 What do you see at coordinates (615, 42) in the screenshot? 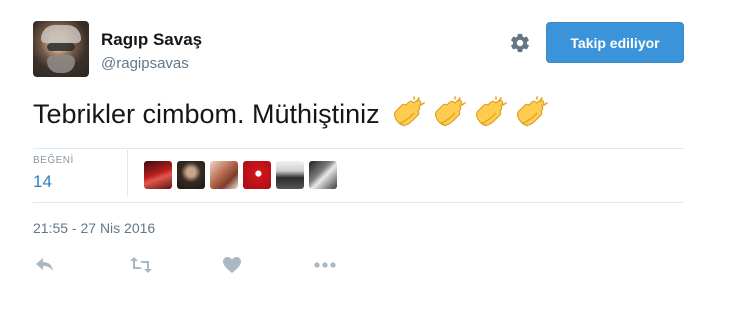
I see `following-button: Takip ediliyor` at bounding box center [615, 42].